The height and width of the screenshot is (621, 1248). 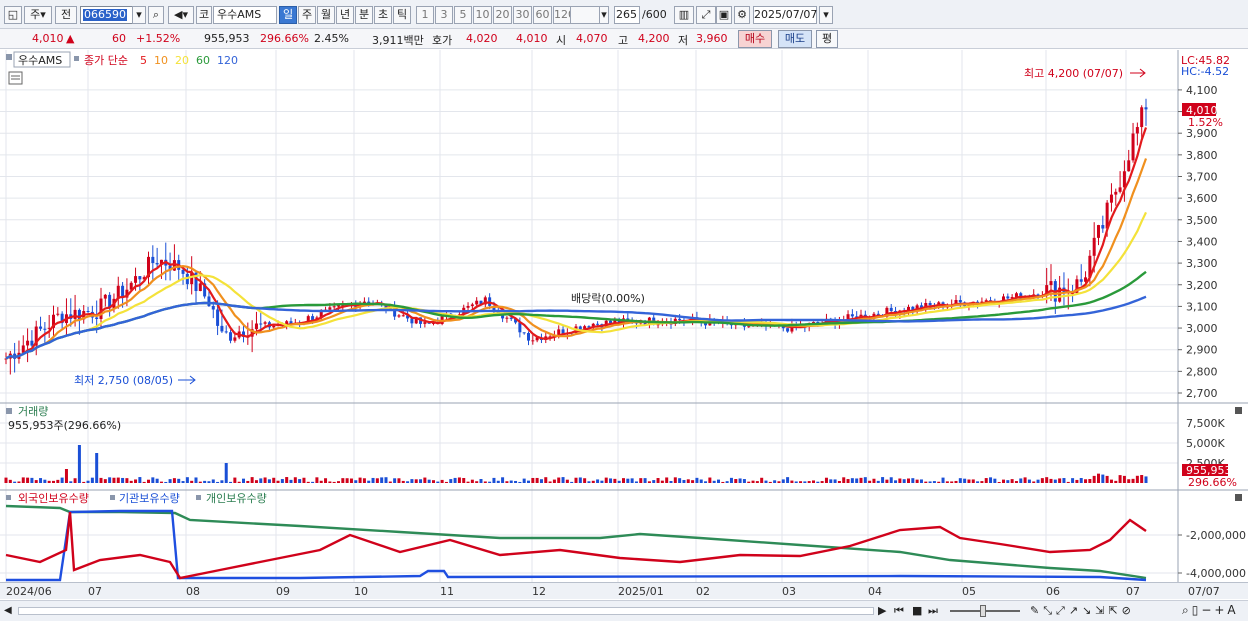 I want to click on x-axis-label: 09, so click(x=283, y=591).